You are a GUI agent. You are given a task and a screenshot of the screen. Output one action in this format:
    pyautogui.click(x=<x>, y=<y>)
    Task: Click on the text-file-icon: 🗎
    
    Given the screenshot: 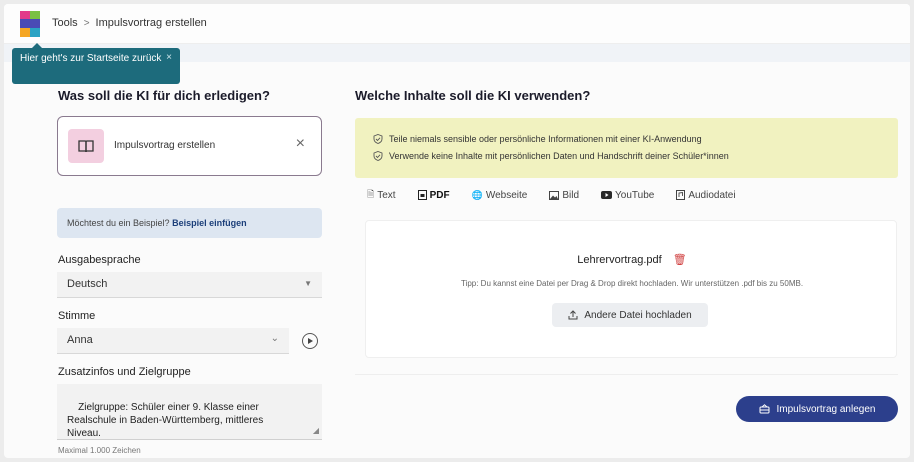 What is the action you would take?
    pyautogui.click(x=371, y=194)
    